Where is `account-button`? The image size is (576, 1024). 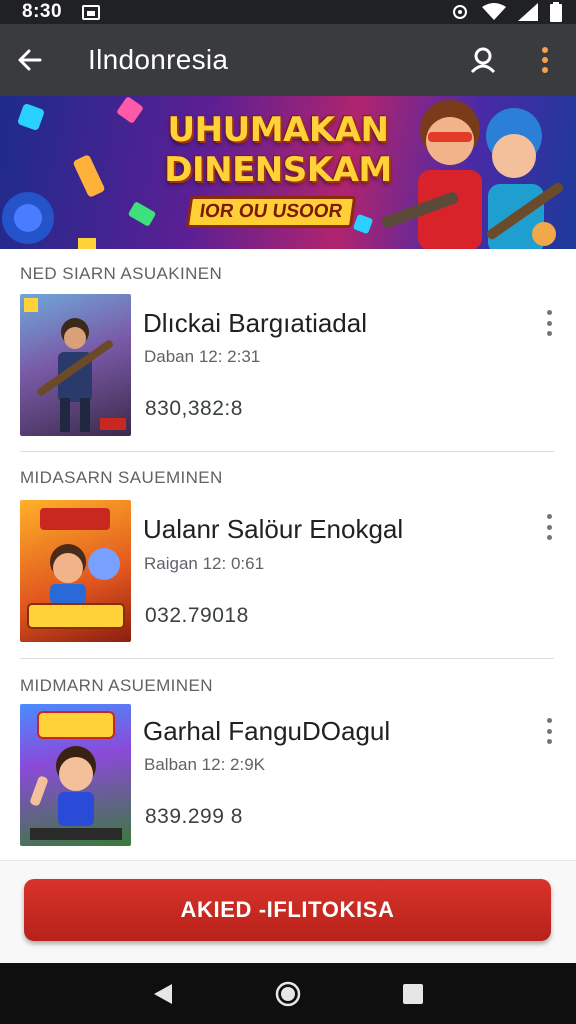 account-button is located at coordinates (483, 60).